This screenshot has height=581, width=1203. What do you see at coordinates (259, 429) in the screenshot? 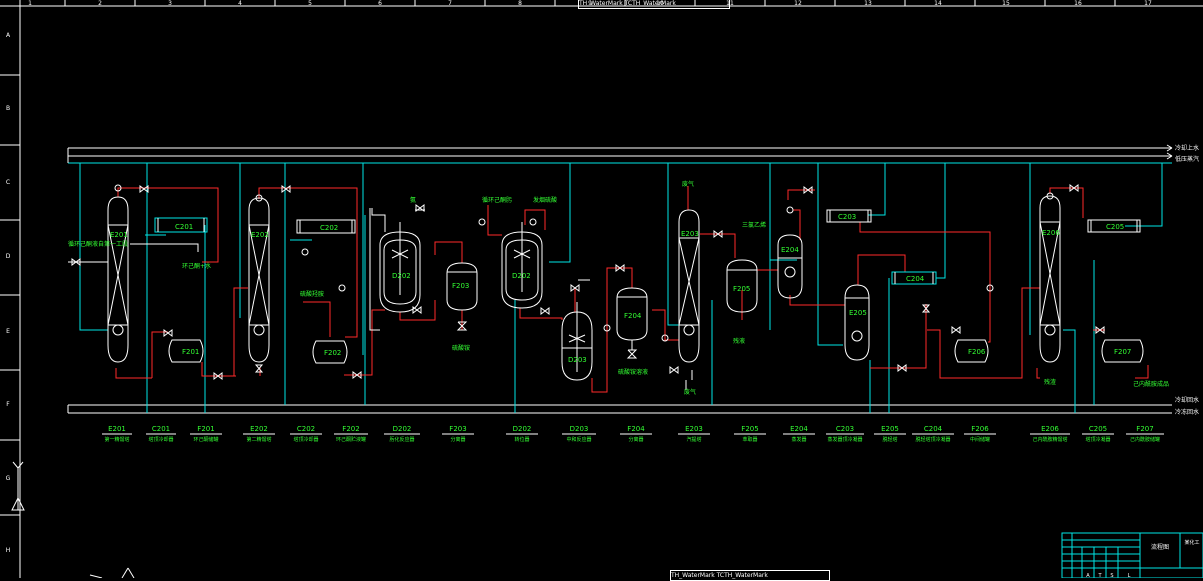
I see `legend-tag: E202` at bounding box center [259, 429].